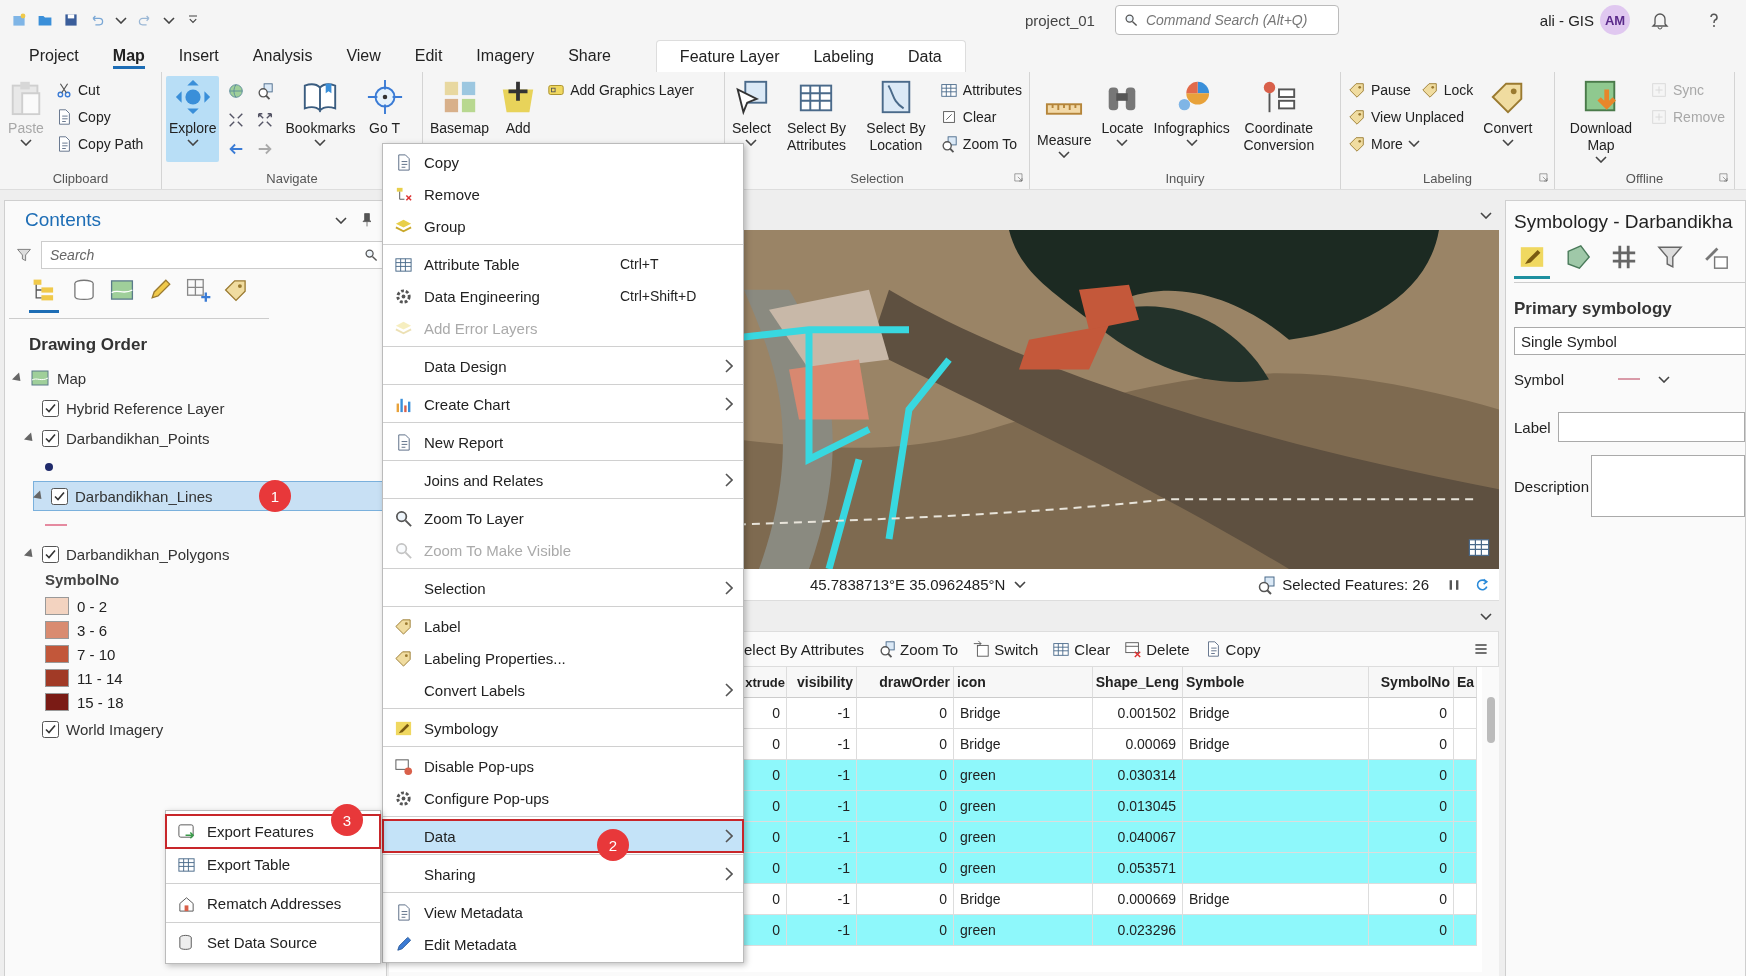  What do you see at coordinates (1447, 89) in the screenshot?
I see `tool-button: Lock` at bounding box center [1447, 89].